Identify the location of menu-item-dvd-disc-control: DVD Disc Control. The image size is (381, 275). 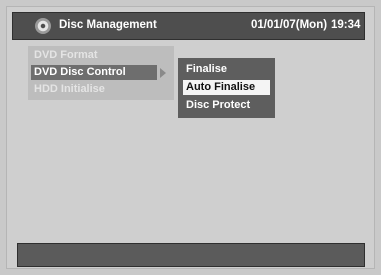
(94, 72).